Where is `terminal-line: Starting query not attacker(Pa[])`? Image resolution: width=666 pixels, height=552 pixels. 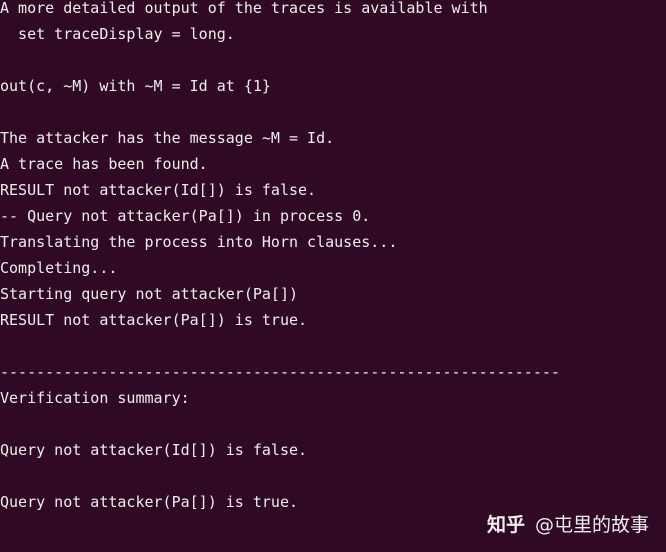
terminal-line: Starting query not attacker(Pa[]) is located at coordinates (149, 294).